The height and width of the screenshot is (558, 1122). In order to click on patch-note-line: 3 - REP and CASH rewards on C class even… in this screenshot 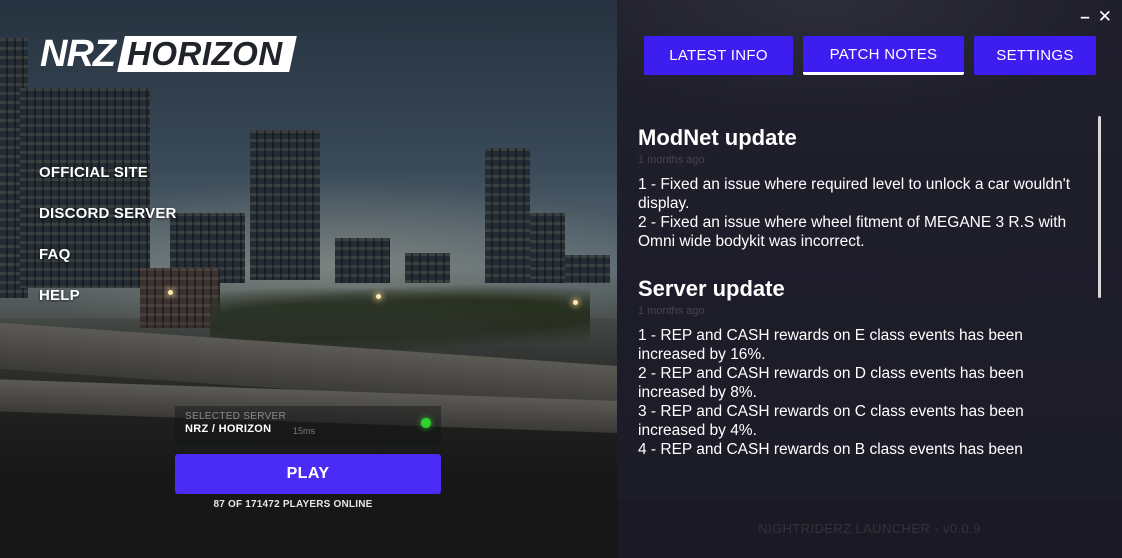, I will do `click(831, 421)`.